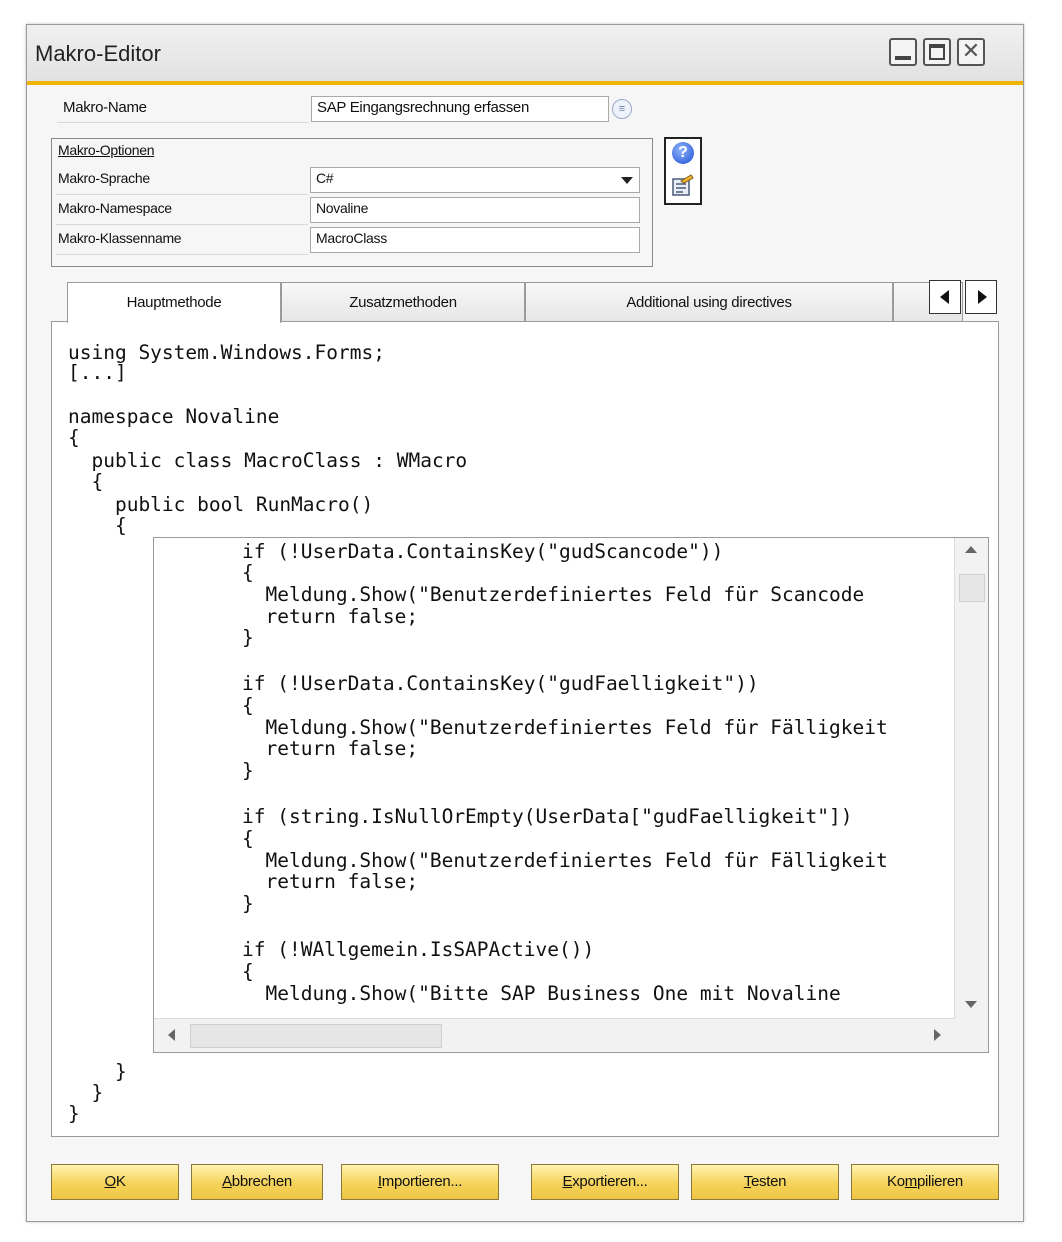 This screenshot has height=1242, width=1062. Describe the element at coordinates (971, 779) in the screenshot. I see `vertical-scrollbar` at that location.